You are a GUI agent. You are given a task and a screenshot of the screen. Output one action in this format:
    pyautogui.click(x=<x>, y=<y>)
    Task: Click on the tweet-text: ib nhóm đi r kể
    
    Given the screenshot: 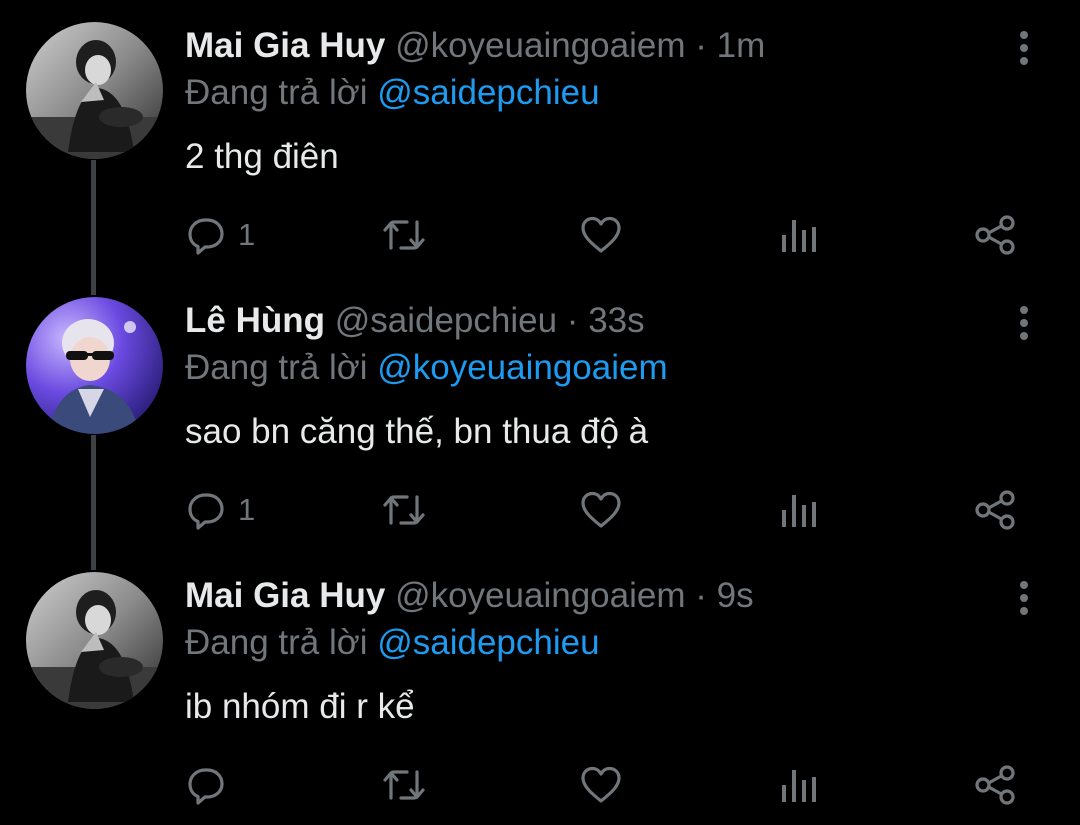 What is the action you would take?
    pyautogui.click(x=300, y=706)
    